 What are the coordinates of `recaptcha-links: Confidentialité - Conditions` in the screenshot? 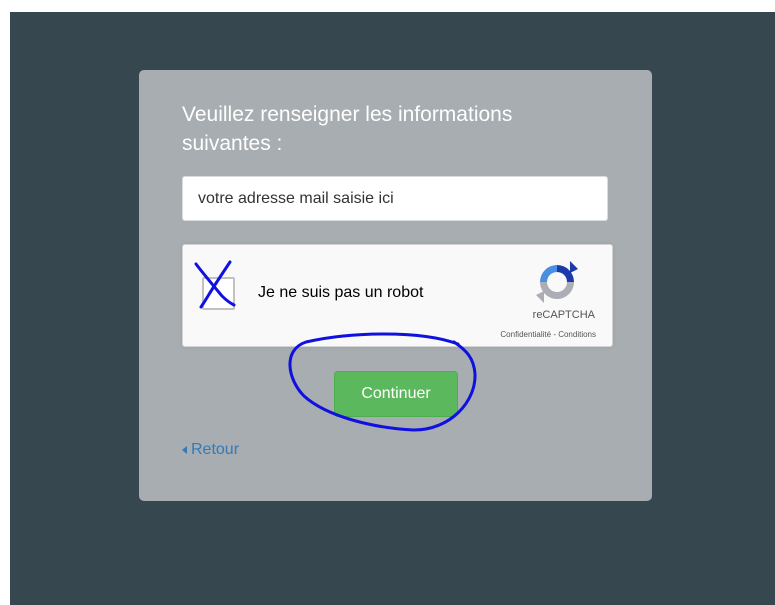 It's located at (548, 334).